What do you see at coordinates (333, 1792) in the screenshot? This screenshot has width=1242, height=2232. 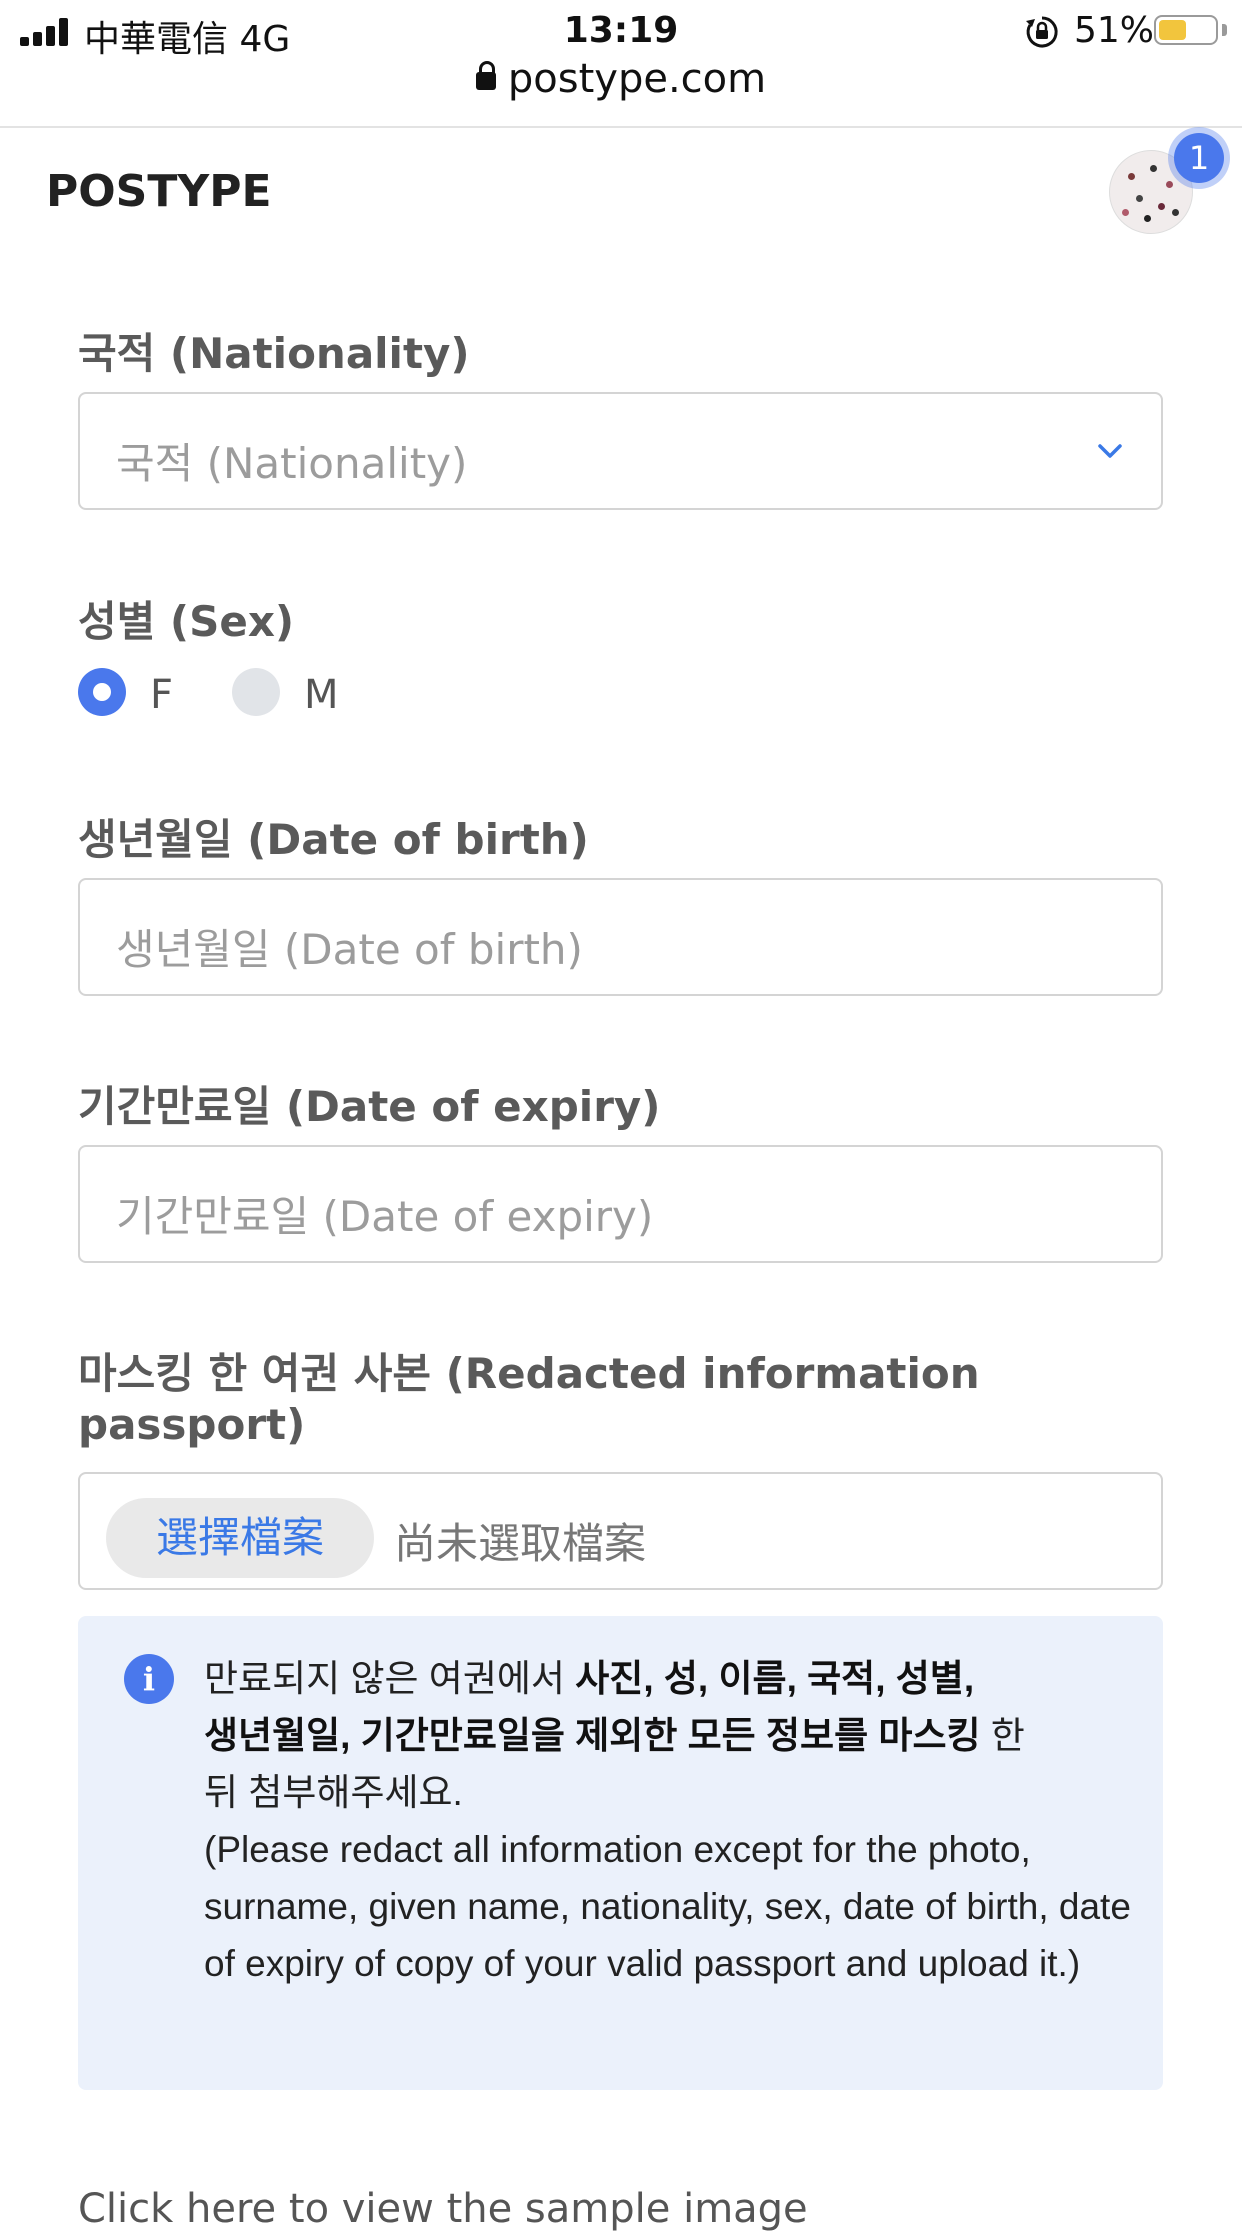 I see `info-line-3: 뒤 첨부해주세요.` at bounding box center [333, 1792].